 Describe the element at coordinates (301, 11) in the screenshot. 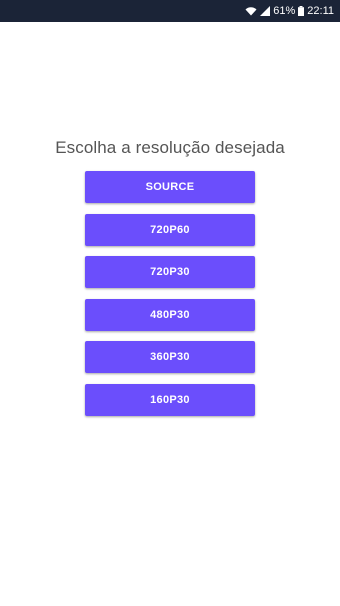

I see `battery-icon` at that location.